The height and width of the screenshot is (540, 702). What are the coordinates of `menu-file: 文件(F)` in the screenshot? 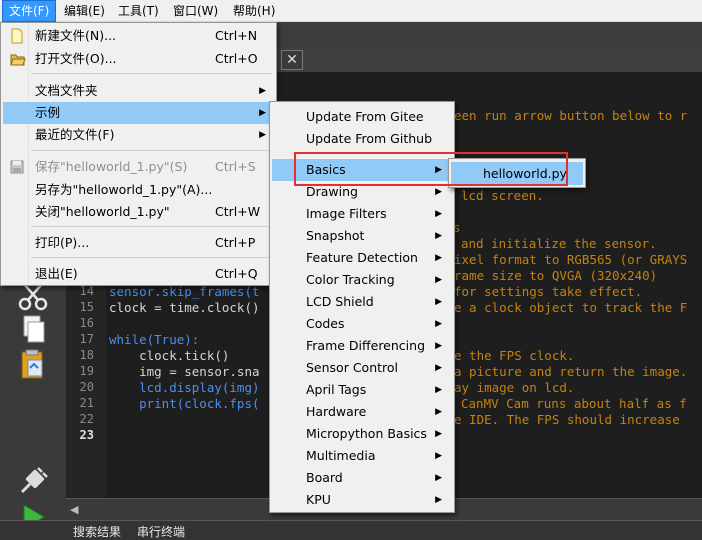 It's located at (29, 11).